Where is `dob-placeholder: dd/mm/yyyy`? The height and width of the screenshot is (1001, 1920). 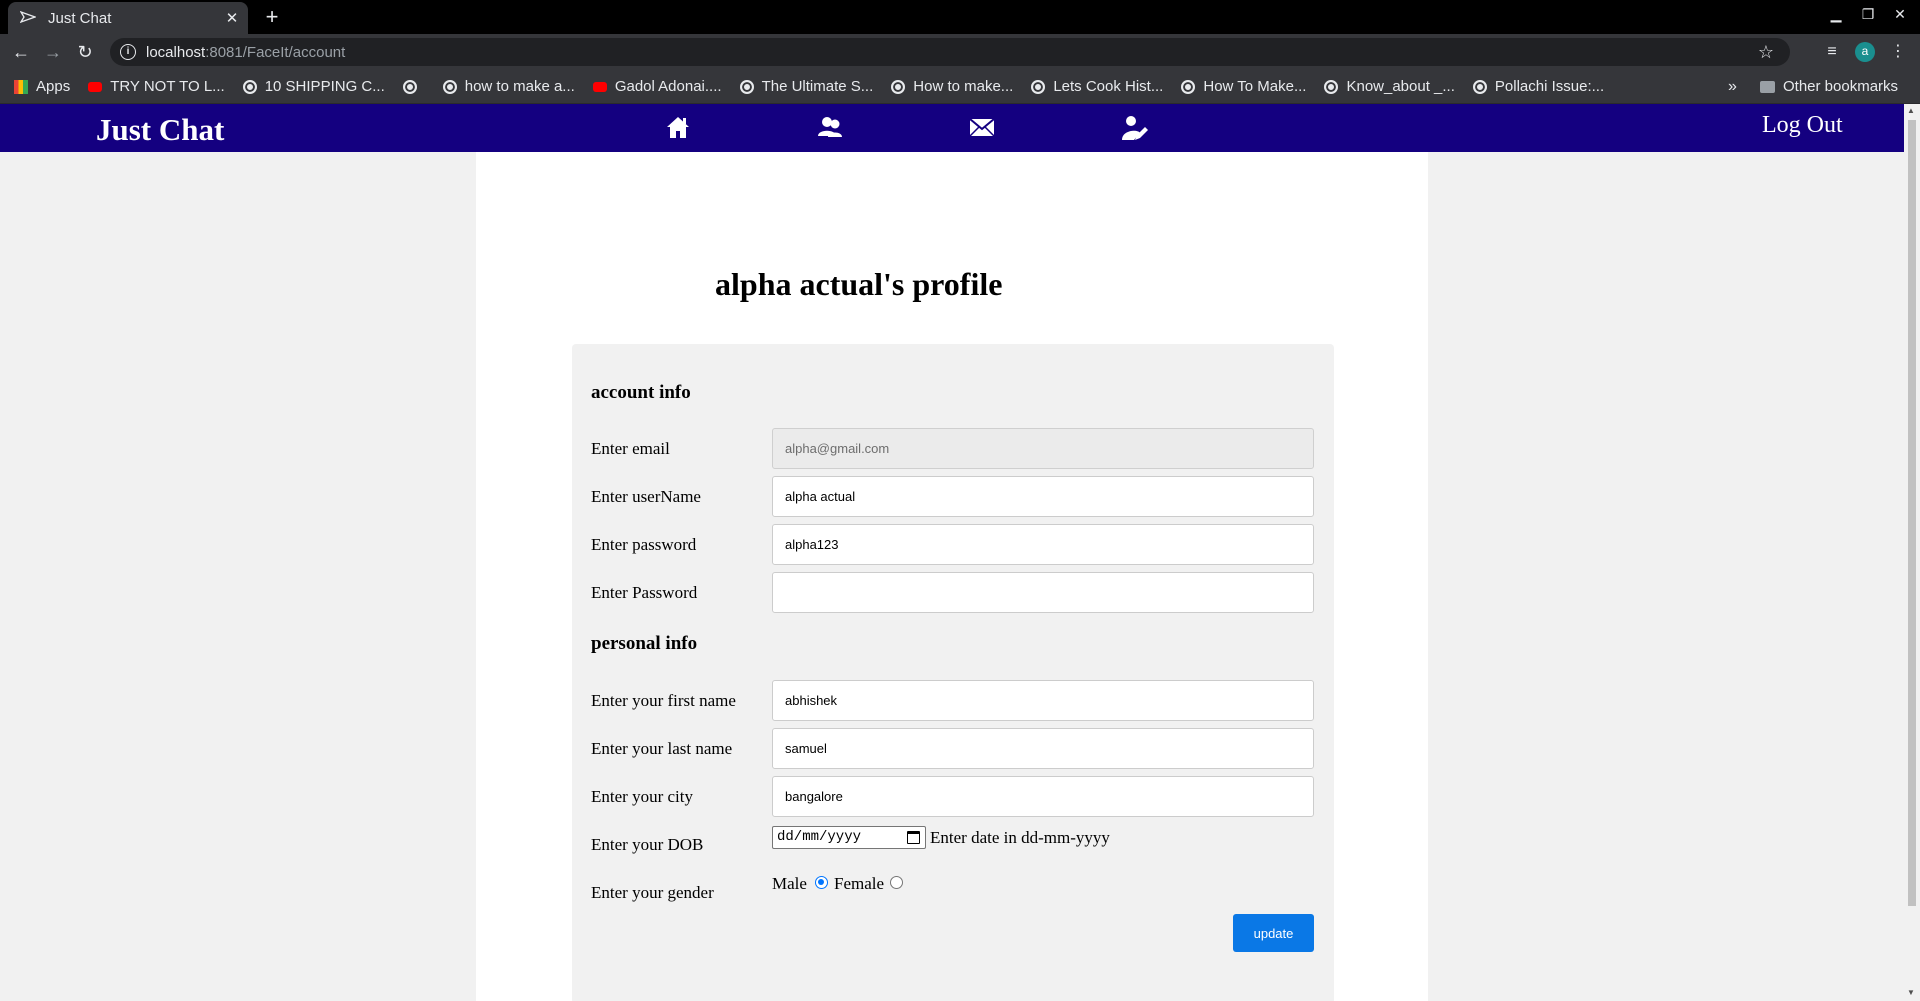
dob-placeholder: dd/mm/yyyy is located at coordinates (819, 837).